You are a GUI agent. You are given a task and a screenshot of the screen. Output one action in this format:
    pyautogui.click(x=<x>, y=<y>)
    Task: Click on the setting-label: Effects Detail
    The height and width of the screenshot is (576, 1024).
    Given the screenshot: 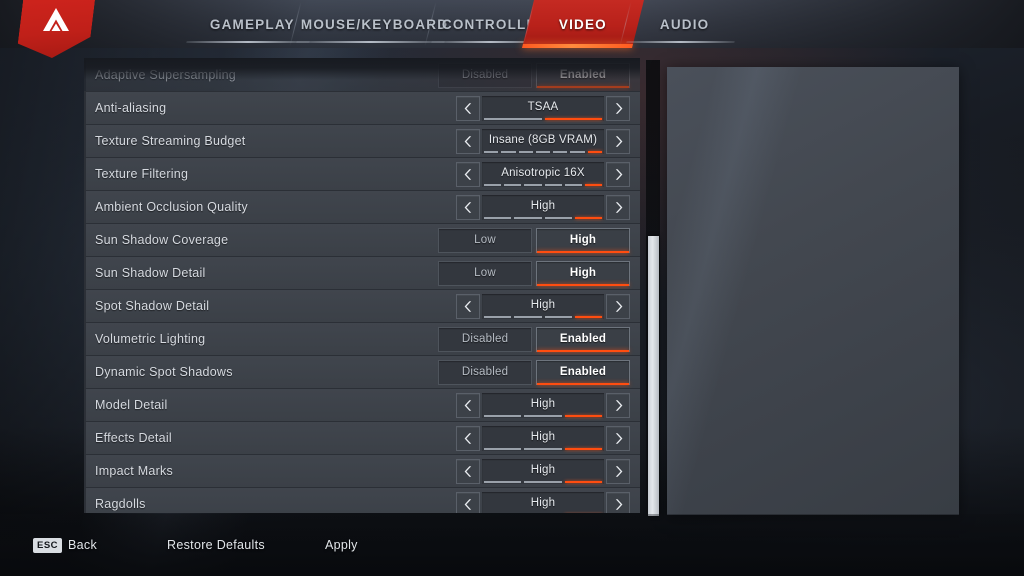 What is the action you would take?
    pyautogui.click(x=133, y=438)
    